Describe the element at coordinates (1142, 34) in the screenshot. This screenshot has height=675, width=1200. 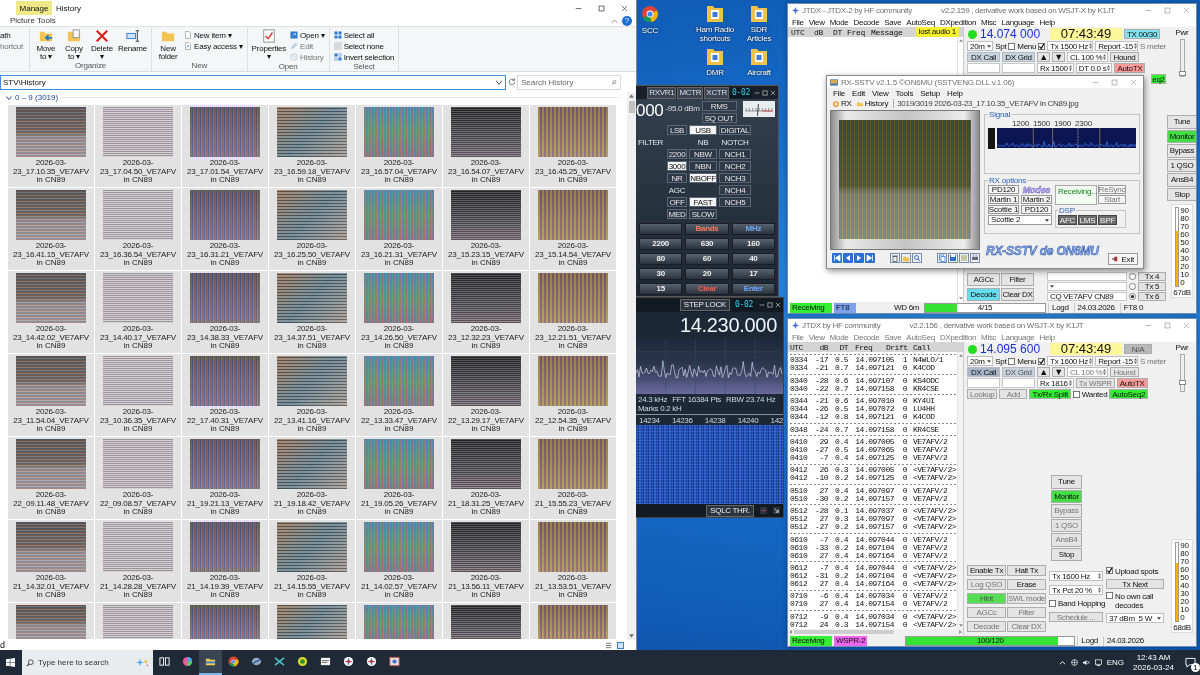
I see `push-button: TX 00/30` at that location.